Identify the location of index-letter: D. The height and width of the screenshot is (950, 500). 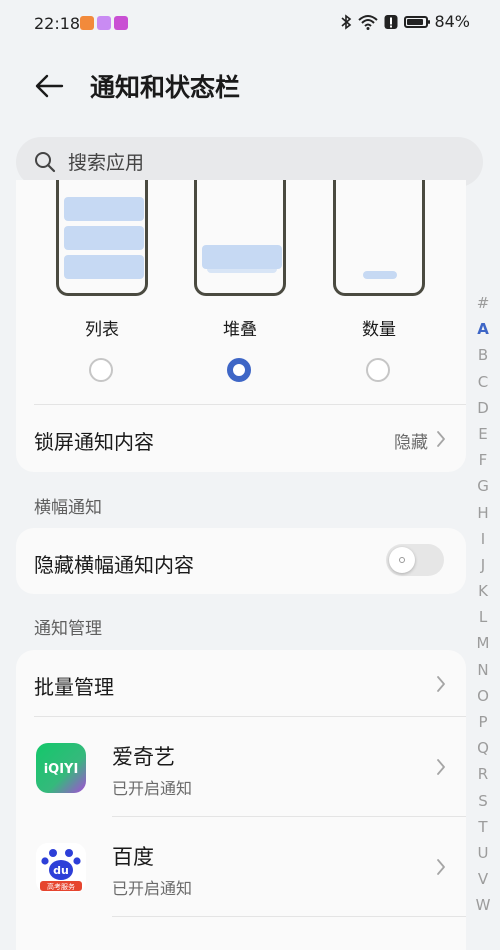
(483, 408).